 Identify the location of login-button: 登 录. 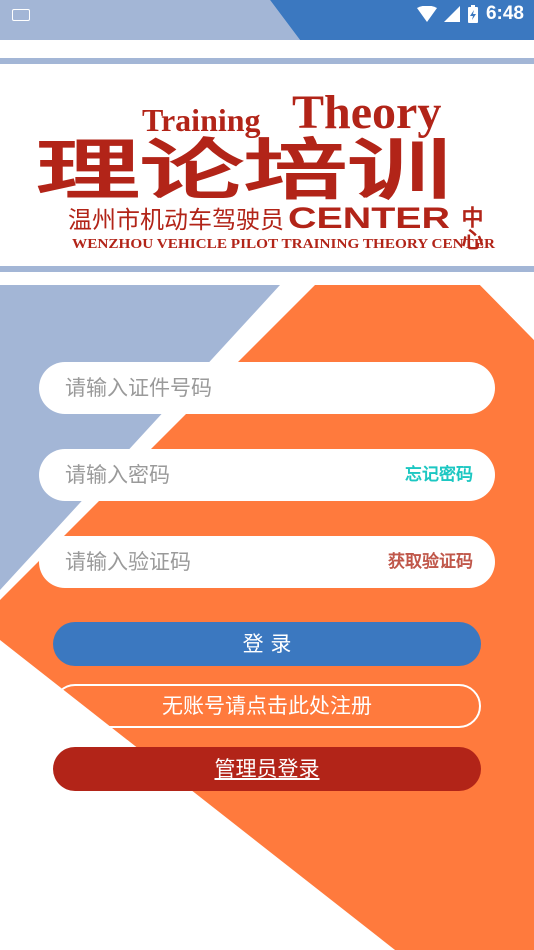
(267, 644).